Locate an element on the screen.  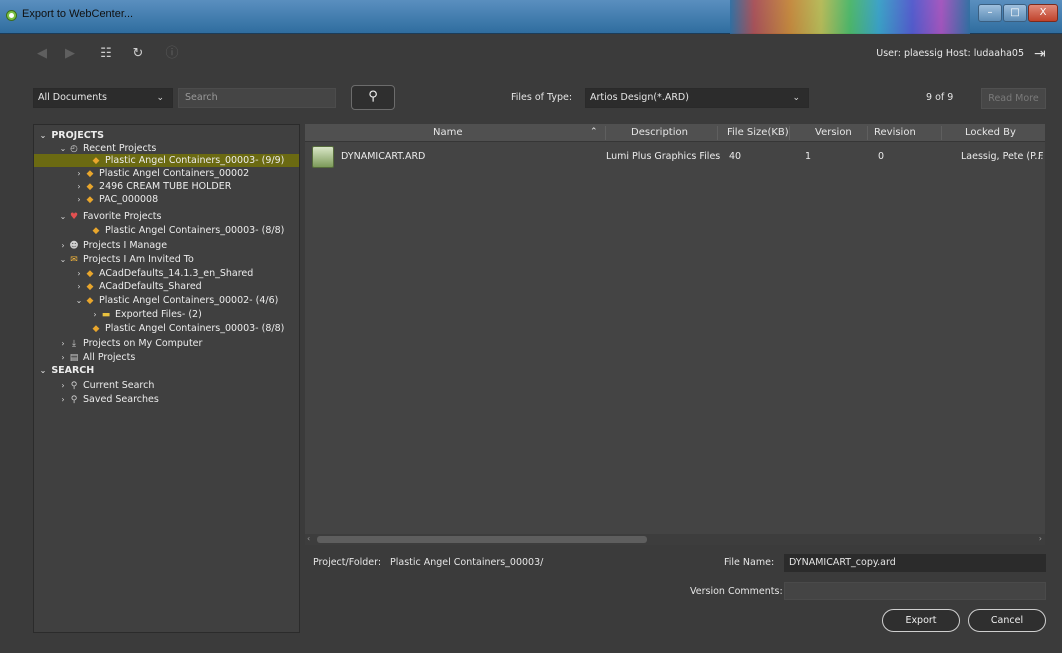
scroll-right-icon: › is located at coordinates (1040, 538).